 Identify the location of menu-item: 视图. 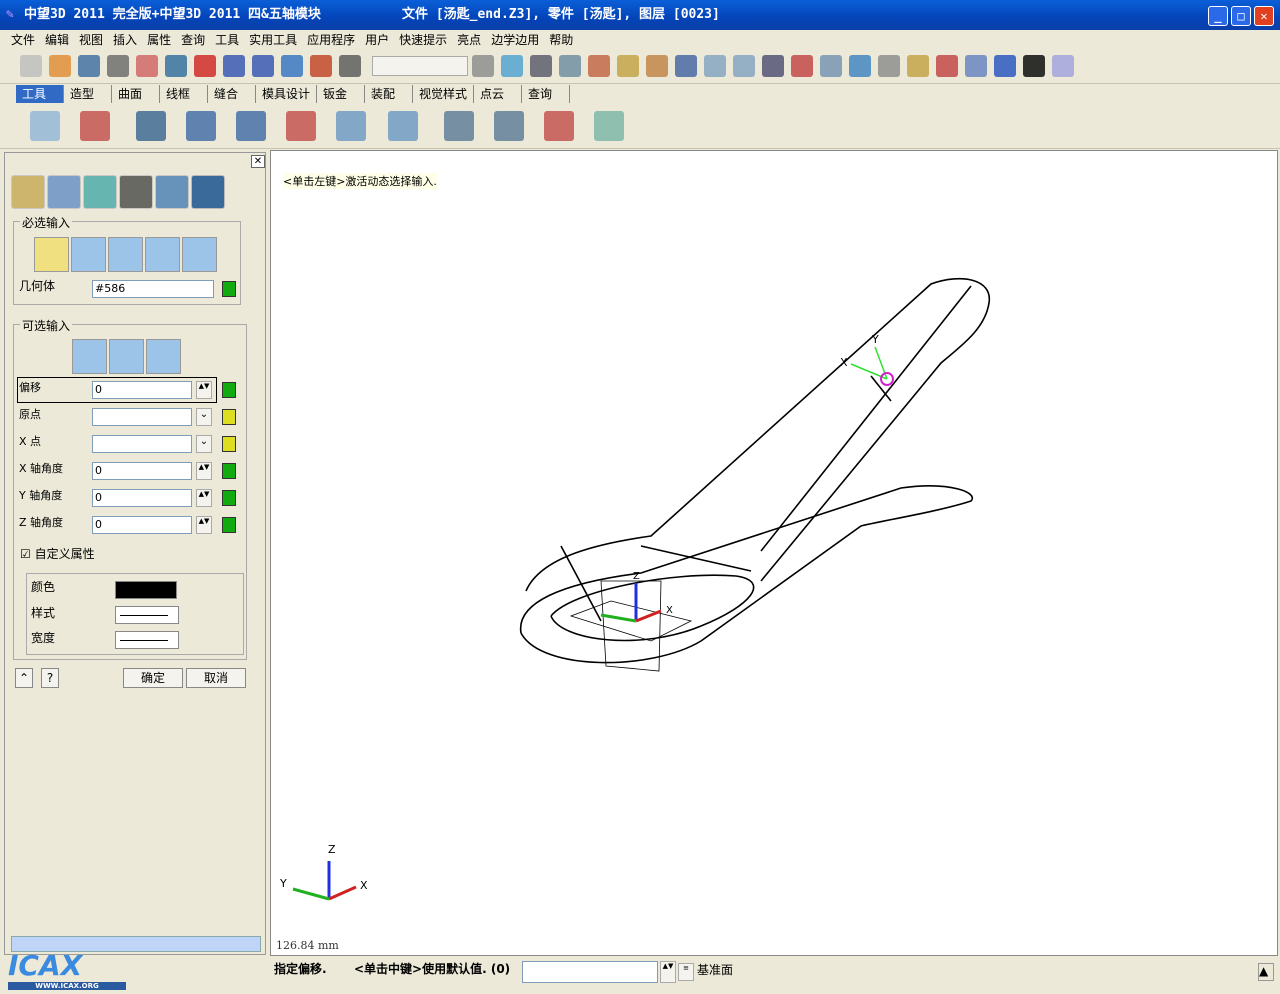
(91, 40).